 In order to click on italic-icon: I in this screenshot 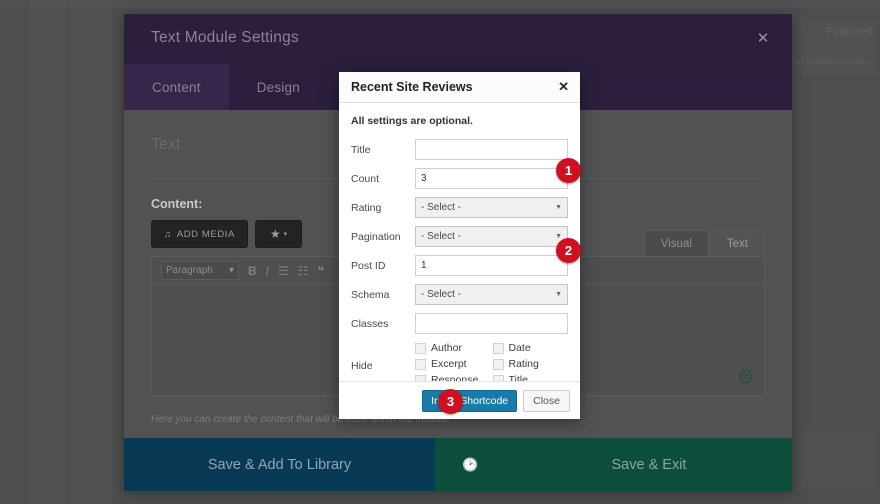, I will do `click(267, 271)`.